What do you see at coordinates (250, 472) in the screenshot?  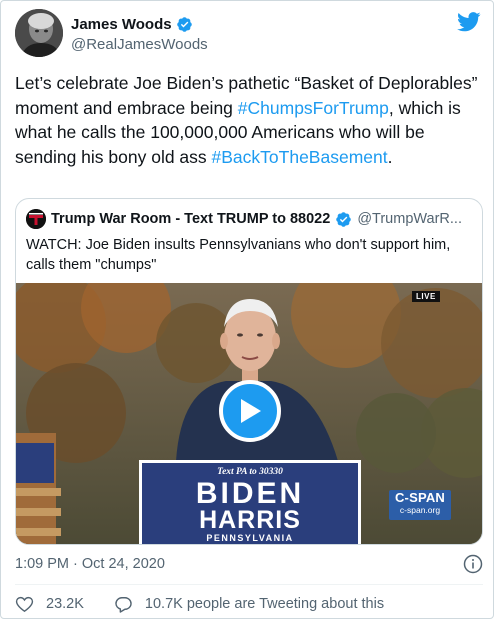 I see `sign-top-text: Text PA to 30330` at bounding box center [250, 472].